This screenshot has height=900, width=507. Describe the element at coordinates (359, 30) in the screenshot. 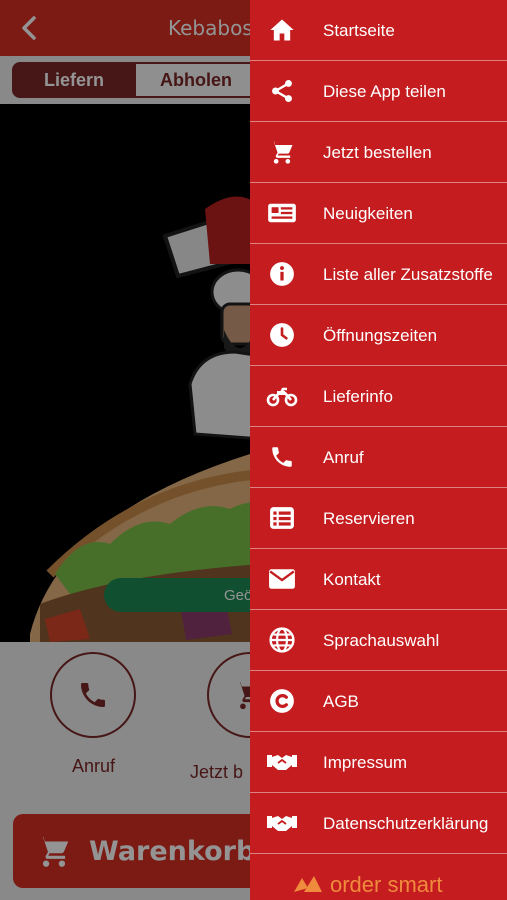

I see `menu-item-label: Startseite` at that location.